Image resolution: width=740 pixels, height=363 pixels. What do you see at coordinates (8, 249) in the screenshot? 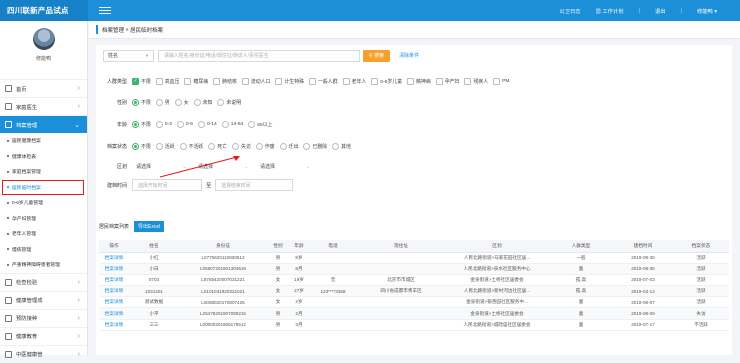
I see `bullet-icon` at bounding box center [8, 249].